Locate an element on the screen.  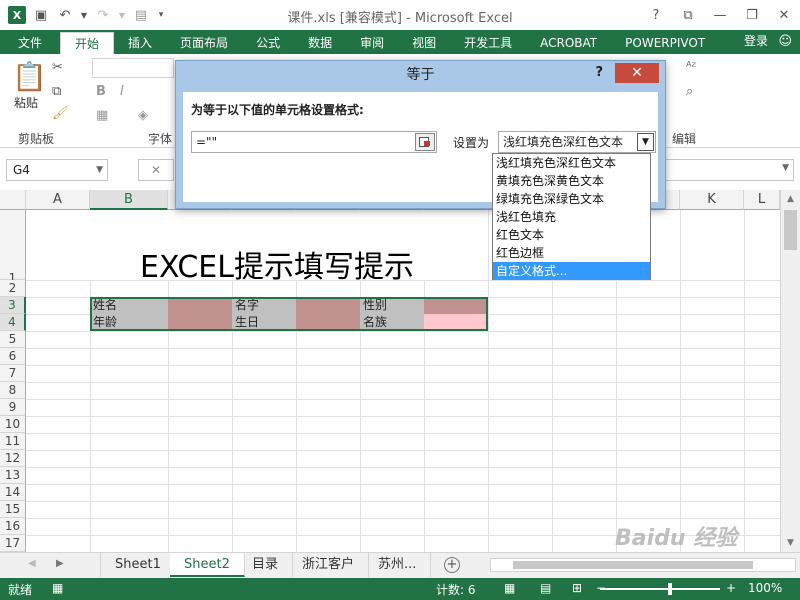
vertical-scrollbar: ▲ ▼ is located at coordinates (790, 371).